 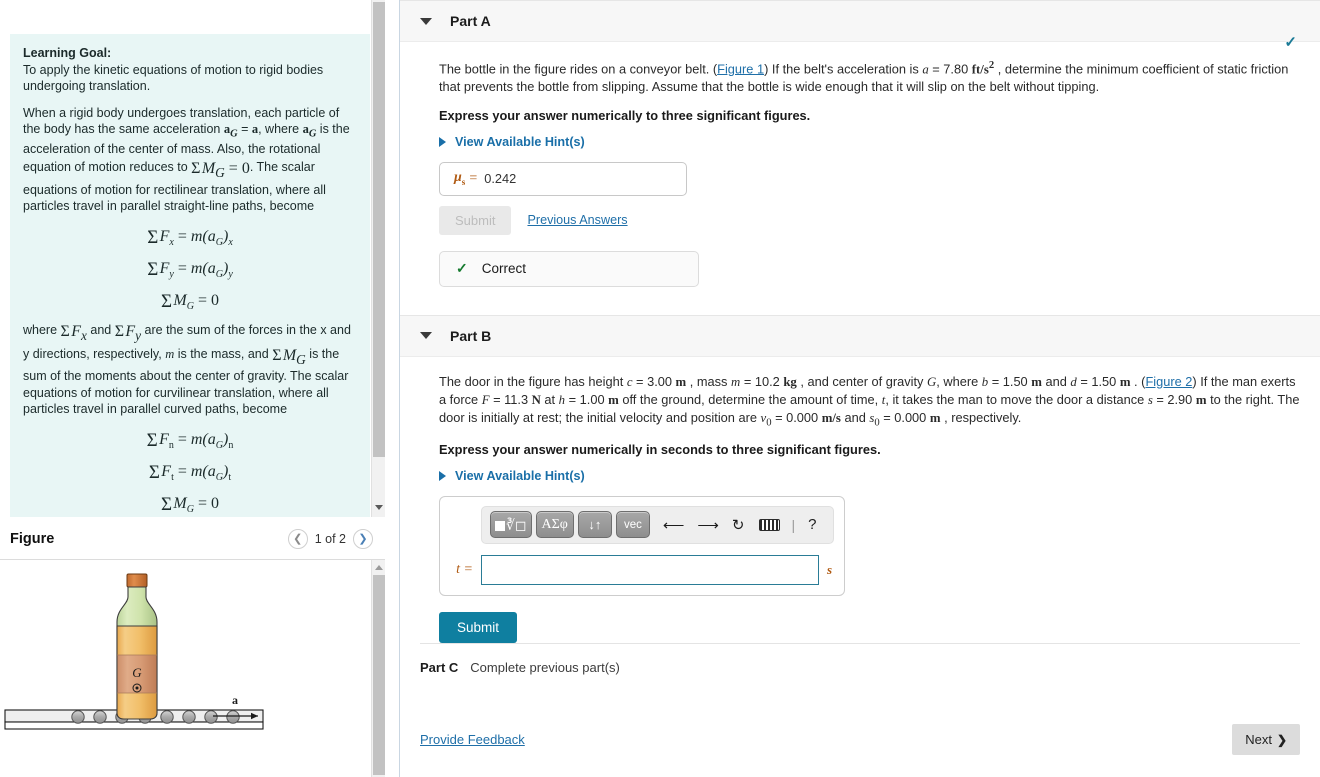 I want to click on part-b-submit-button: Submit, so click(x=478, y=627).